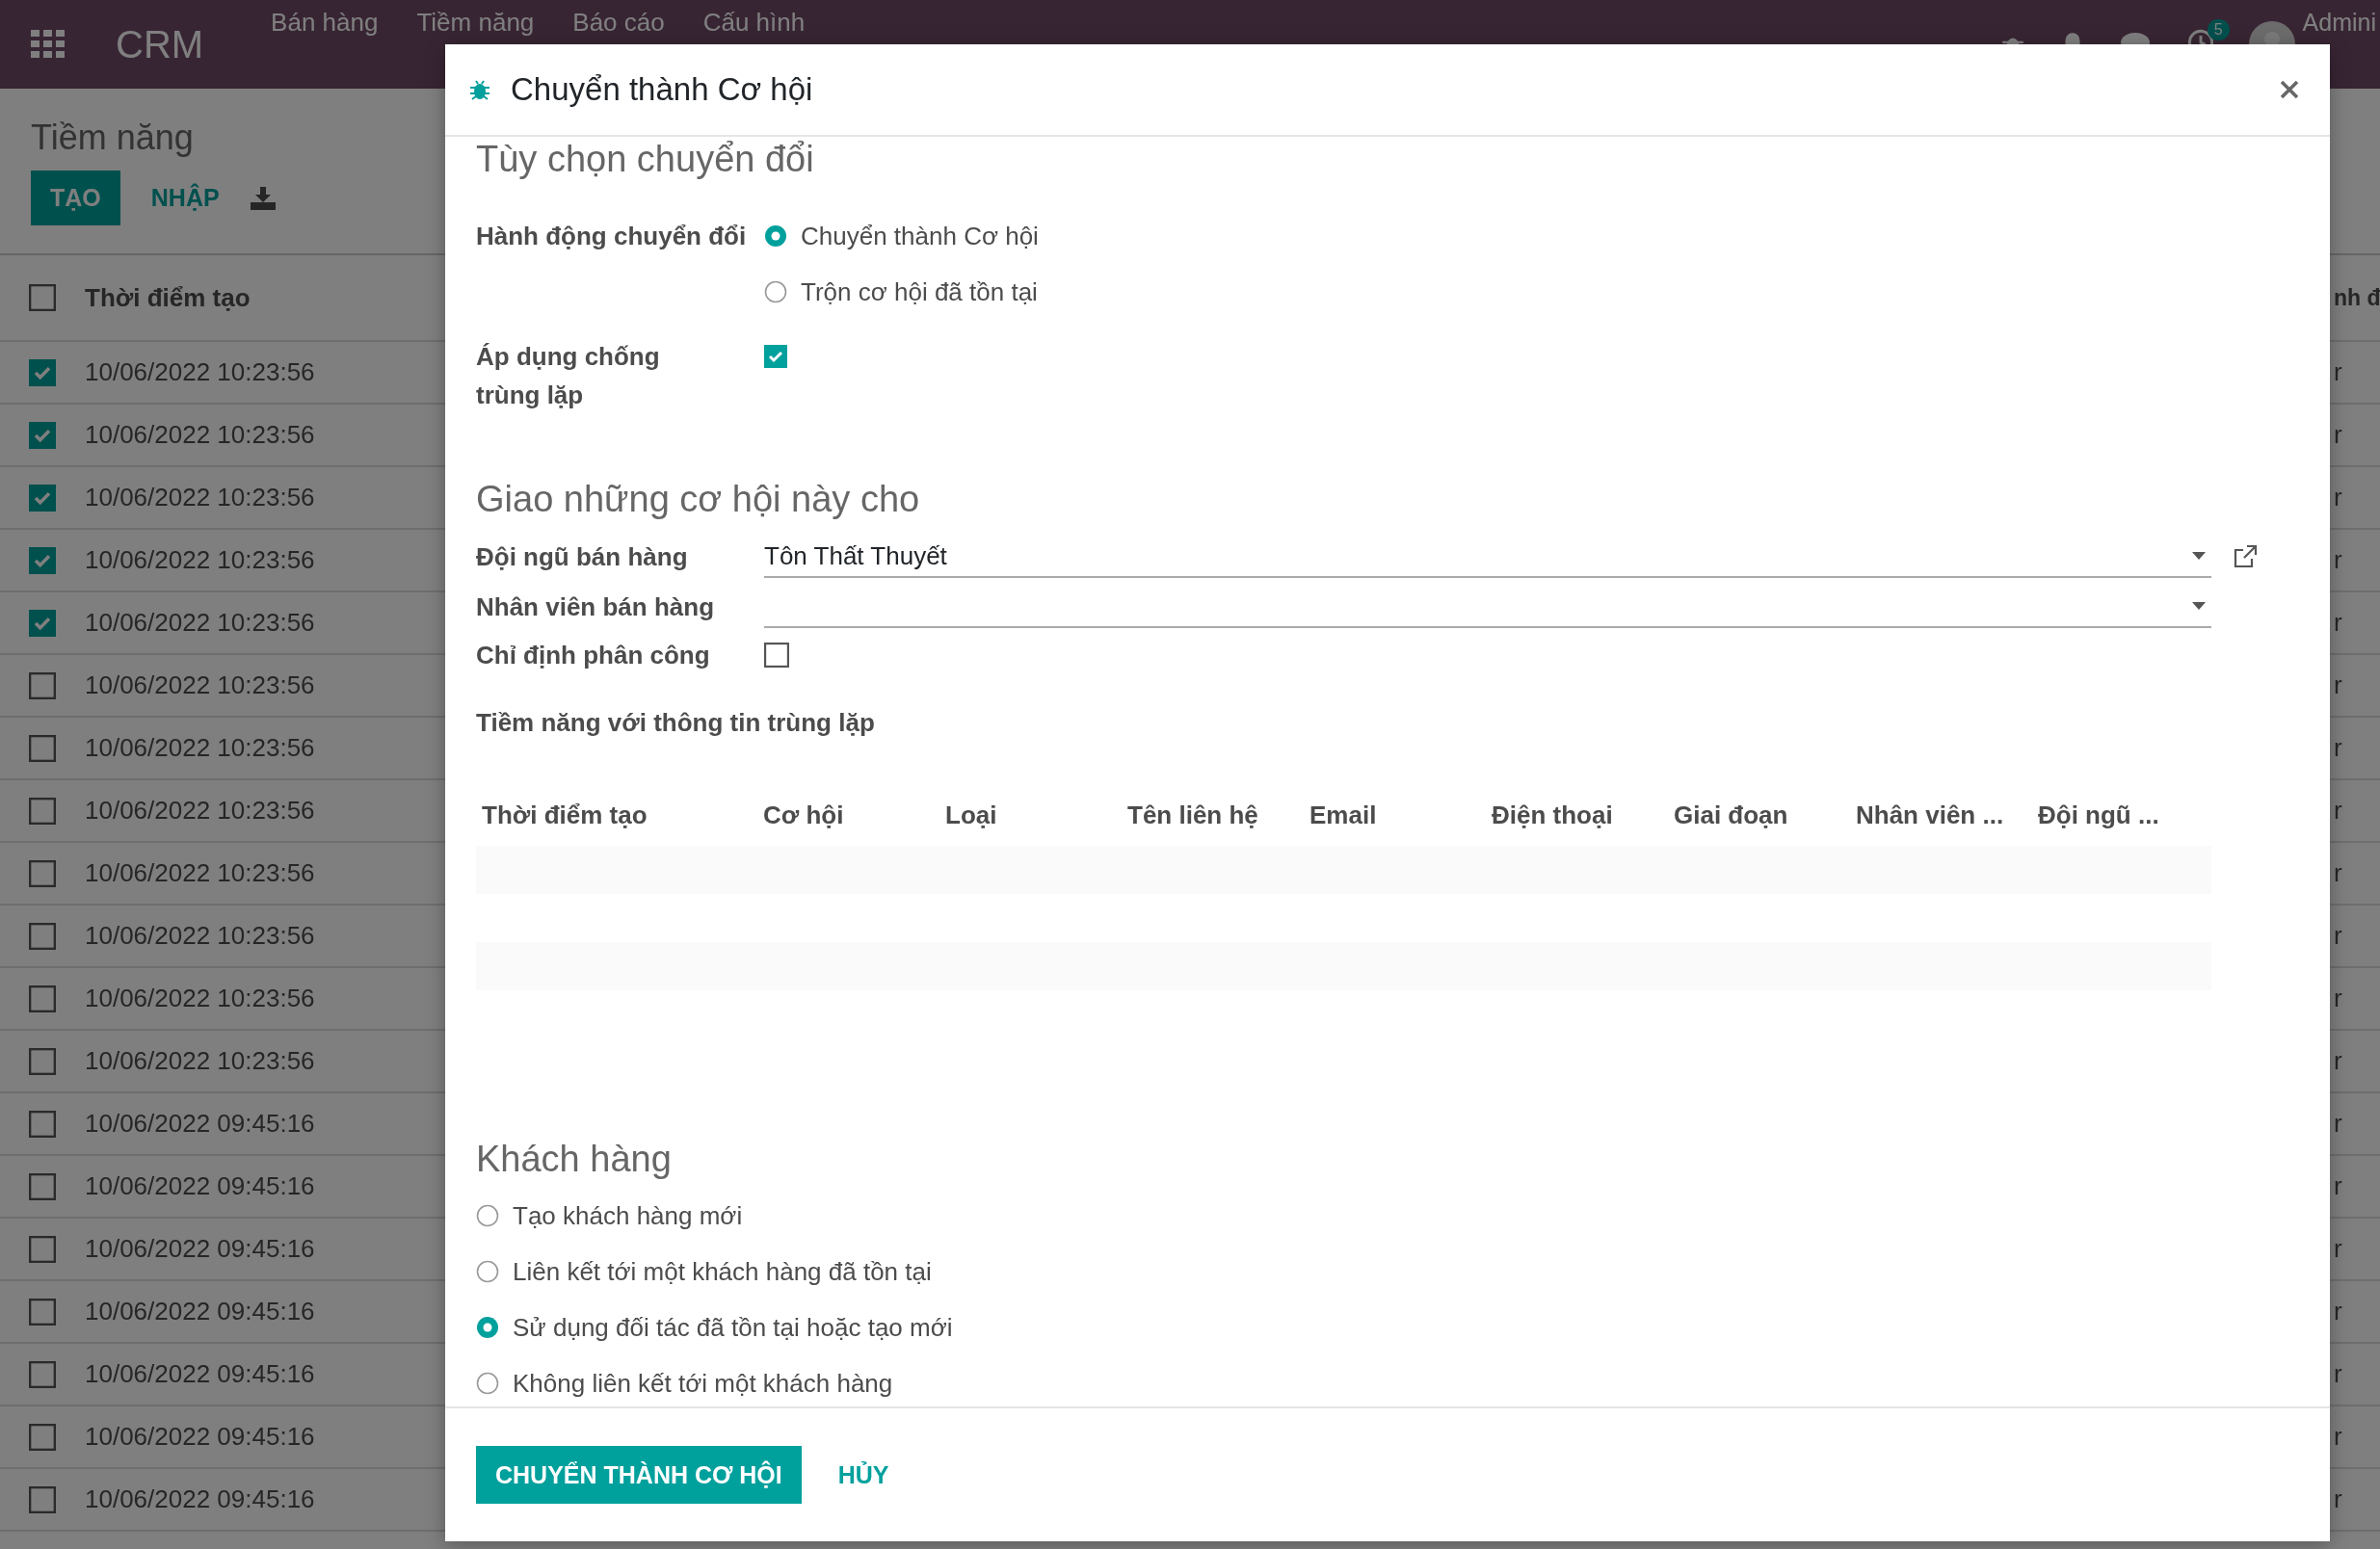 This screenshot has height=1549, width=2380. I want to click on download-icon, so click(263, 198).